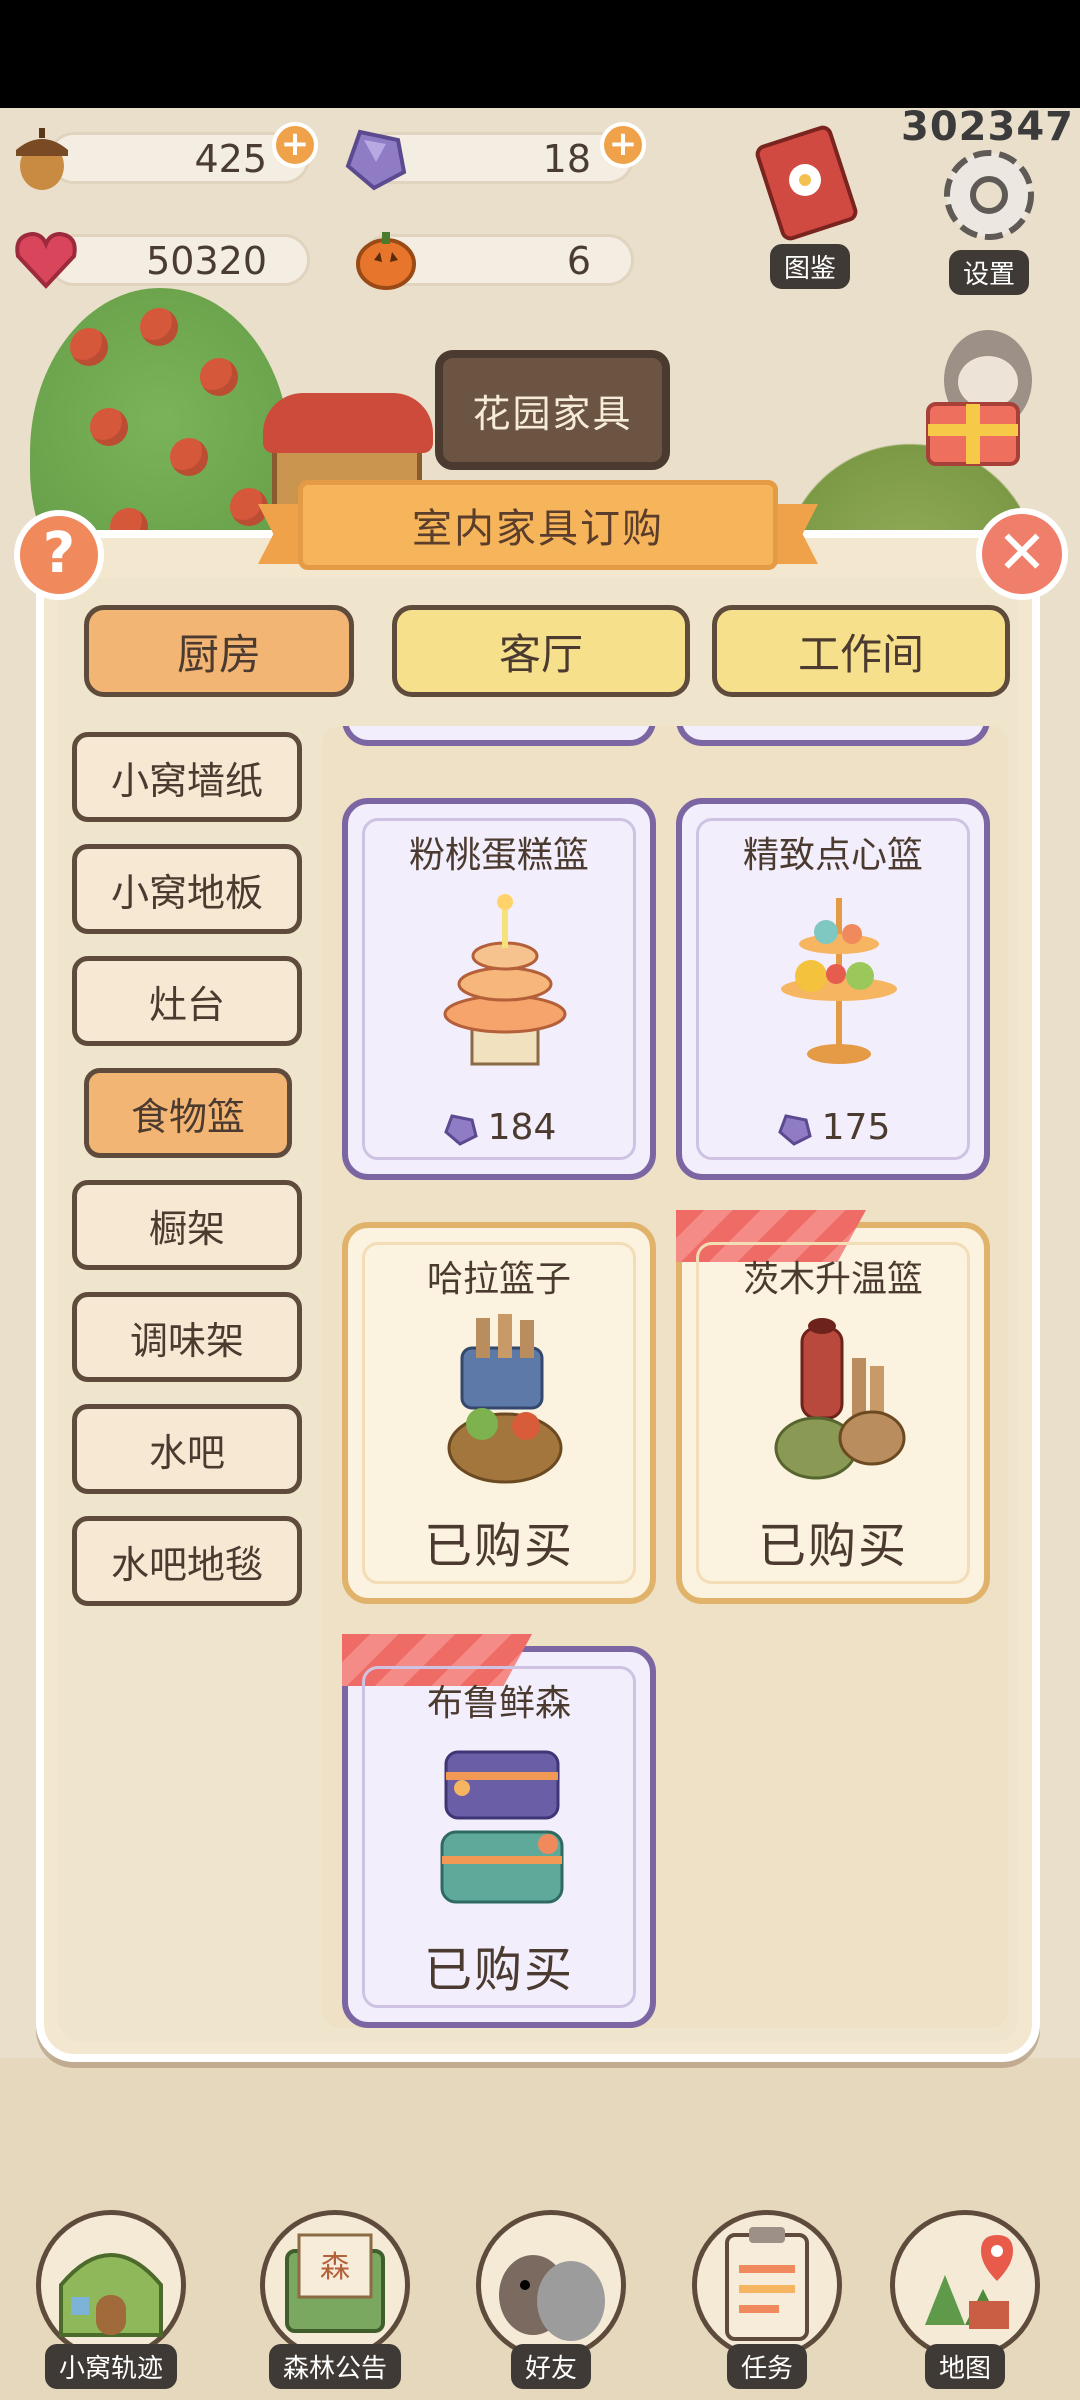  I want to click on category-cupboard: 橱架, so click(187, 1225).